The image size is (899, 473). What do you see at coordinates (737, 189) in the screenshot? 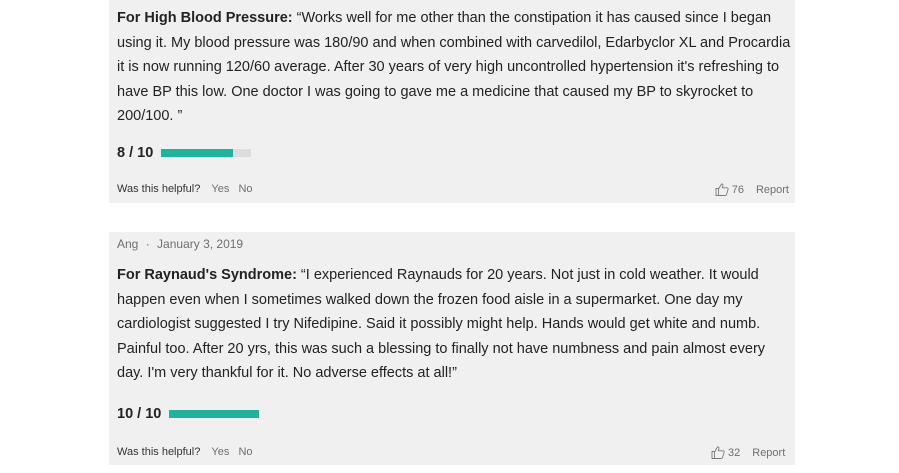
I see `like-count: 76` at bounding box center [737, 189].